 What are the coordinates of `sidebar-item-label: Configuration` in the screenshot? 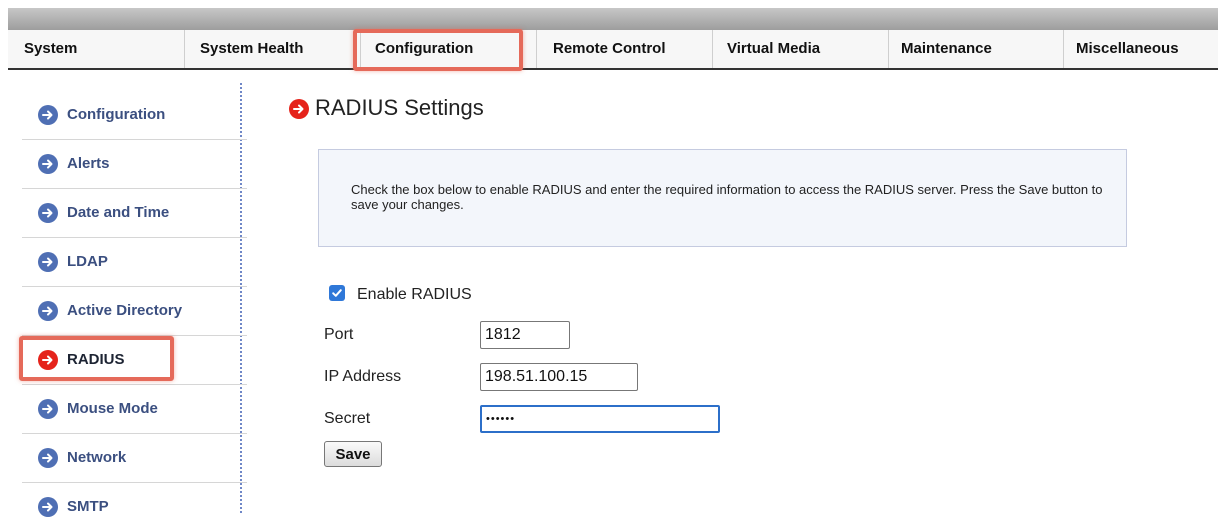 It's located at (116, 114).